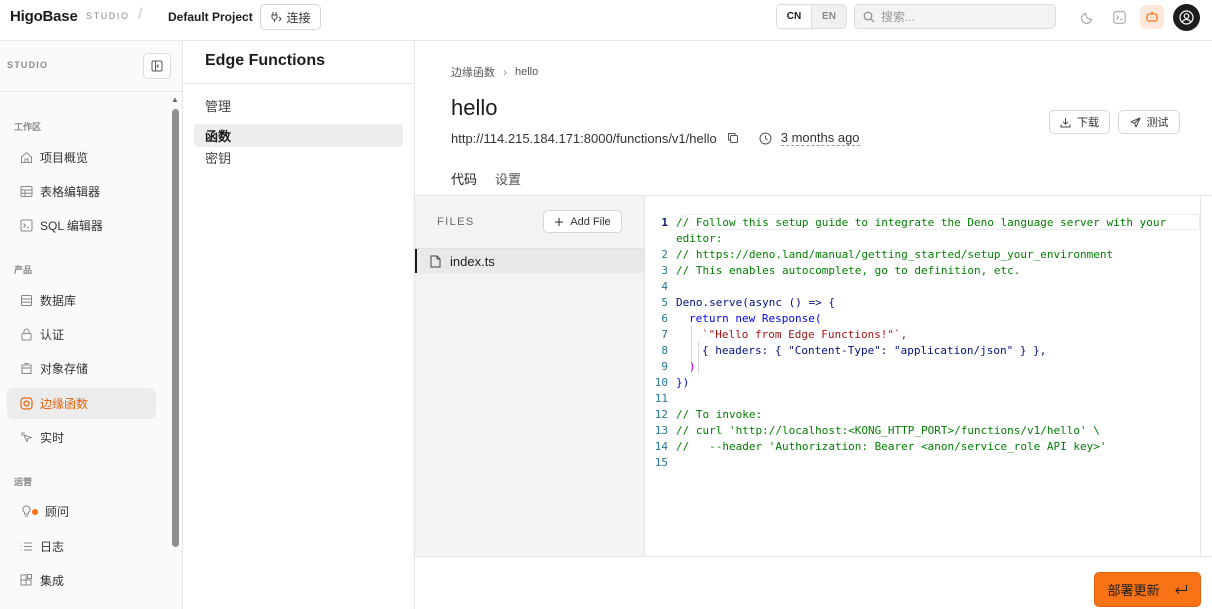 This screenshot has width=1212, height=609. Describe the element at coordinates (719, 414) in the screenshot. I see `code-text: // To invoke:` at that location.